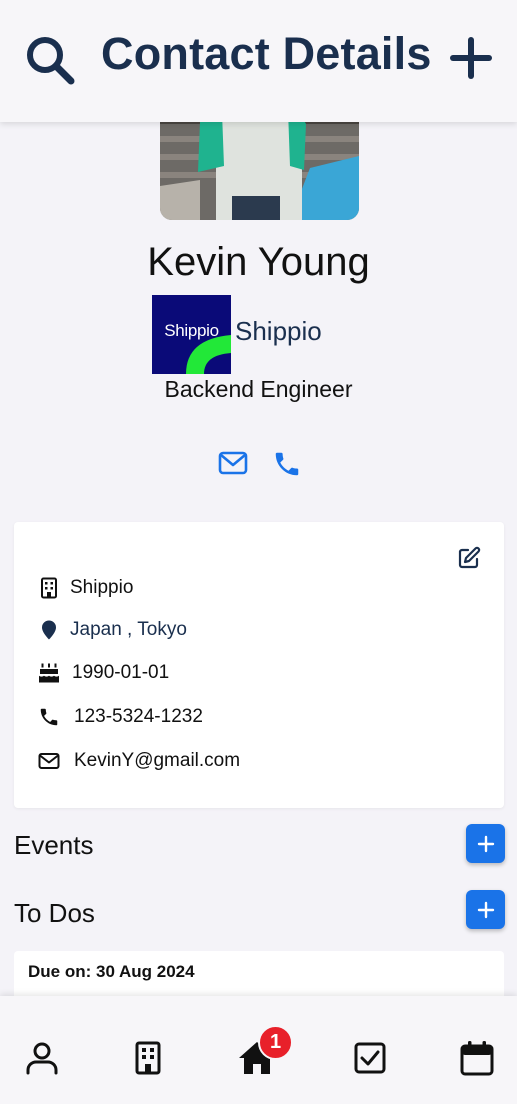 This screenshot has height=1104, width=517. Describe the element at coordinates (54, 913) in the screenshot. I see `todos-title: To Dos` at that location.